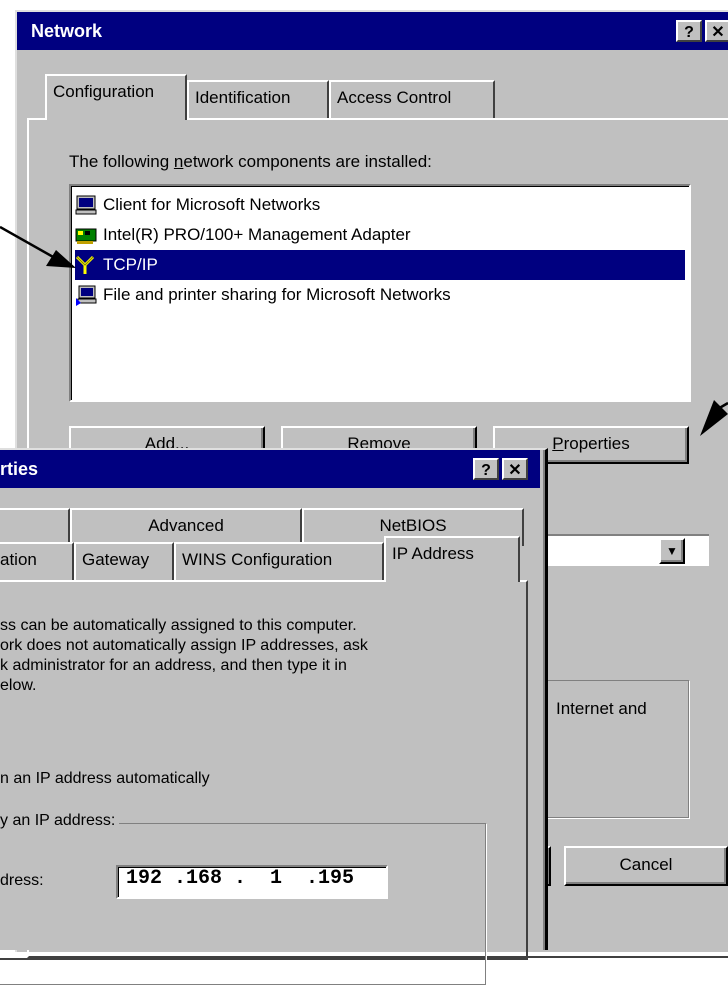 The width and height of the screenshot is (728, 985). What do you see at coordinates (714, 418) in the screenshot?
I see `arrow-to-properties-icon` at bounding box center [714, 418].